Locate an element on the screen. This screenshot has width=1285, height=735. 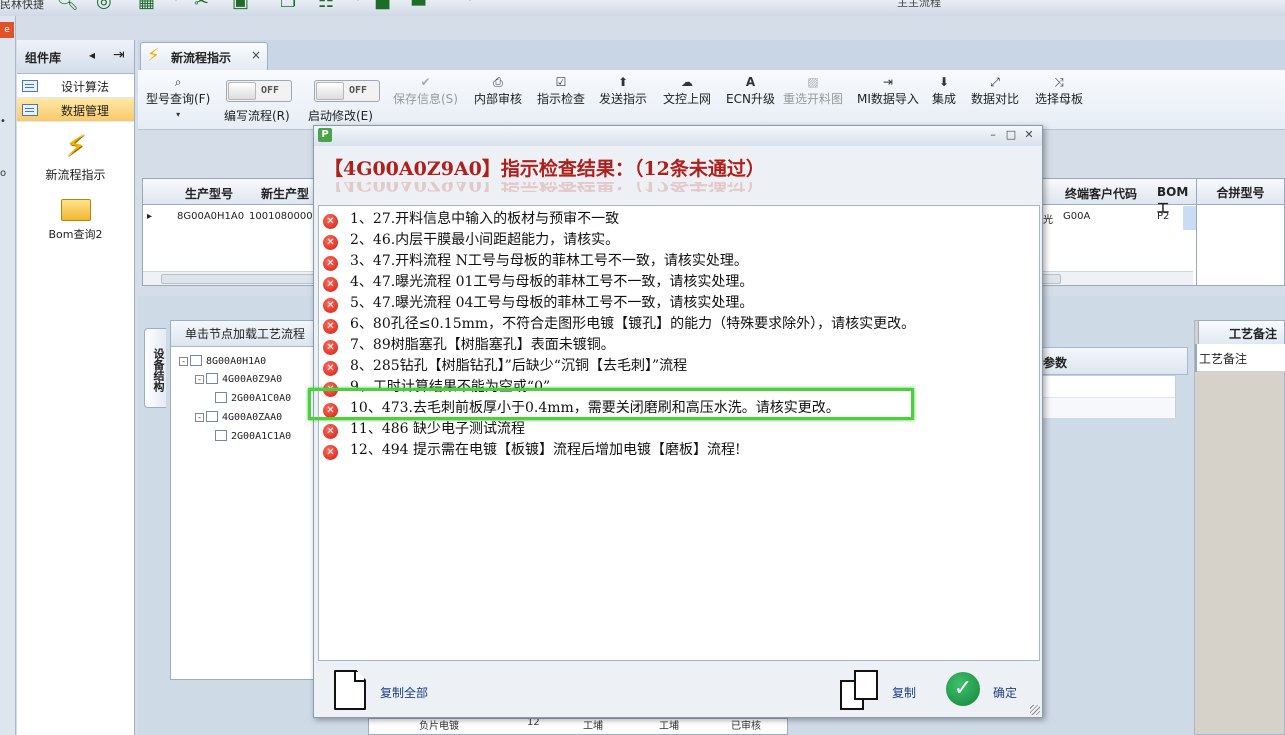
column-header: 终端客户代码 is located at coordinates (1101, 193).